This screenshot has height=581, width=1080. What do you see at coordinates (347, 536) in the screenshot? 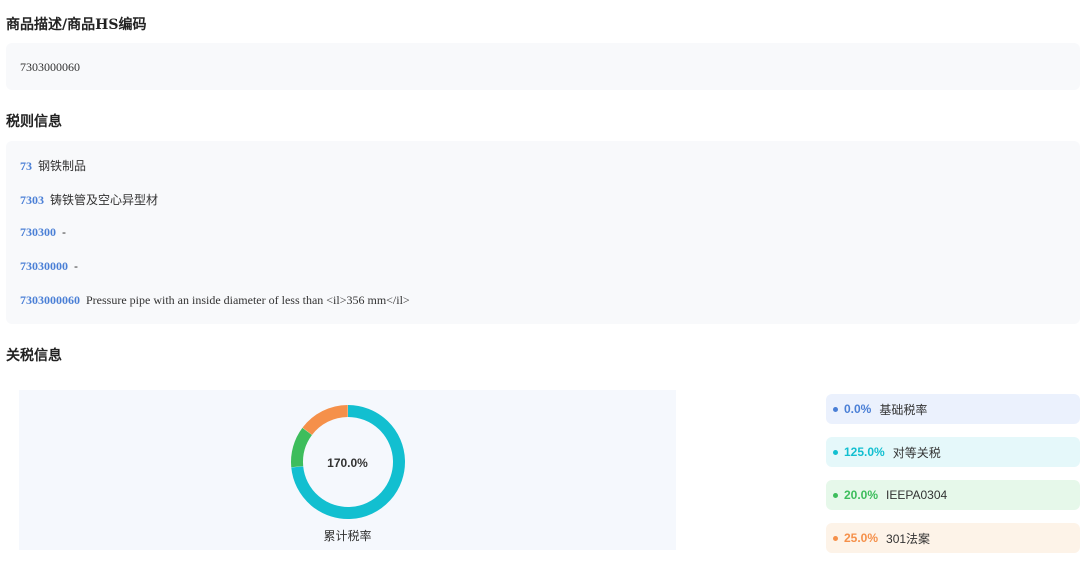
I see `donut-caption: 累计税率` at bounding box center [347, 536].